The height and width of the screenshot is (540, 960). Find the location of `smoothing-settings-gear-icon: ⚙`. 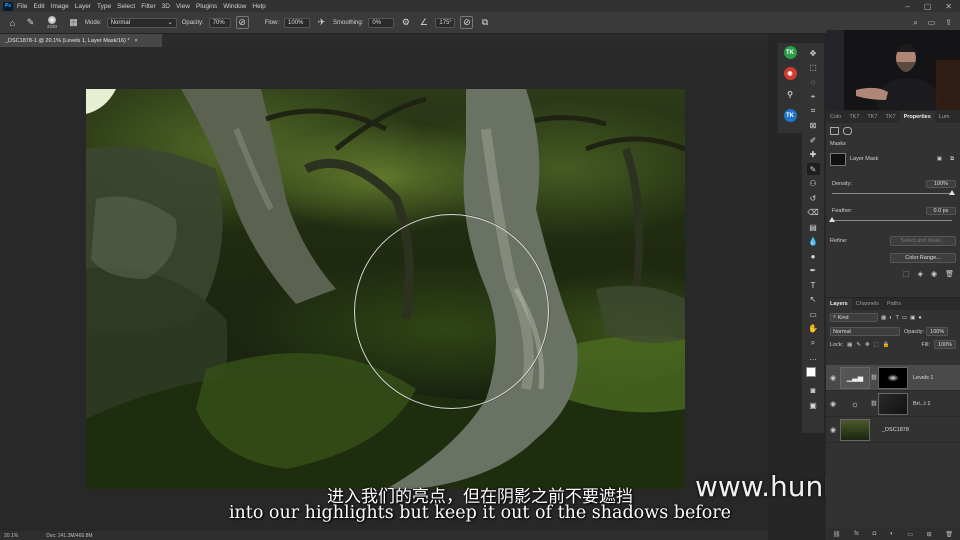

smoothing-settings-gear-icon: ⚙ is located at coordinates (405, 22).